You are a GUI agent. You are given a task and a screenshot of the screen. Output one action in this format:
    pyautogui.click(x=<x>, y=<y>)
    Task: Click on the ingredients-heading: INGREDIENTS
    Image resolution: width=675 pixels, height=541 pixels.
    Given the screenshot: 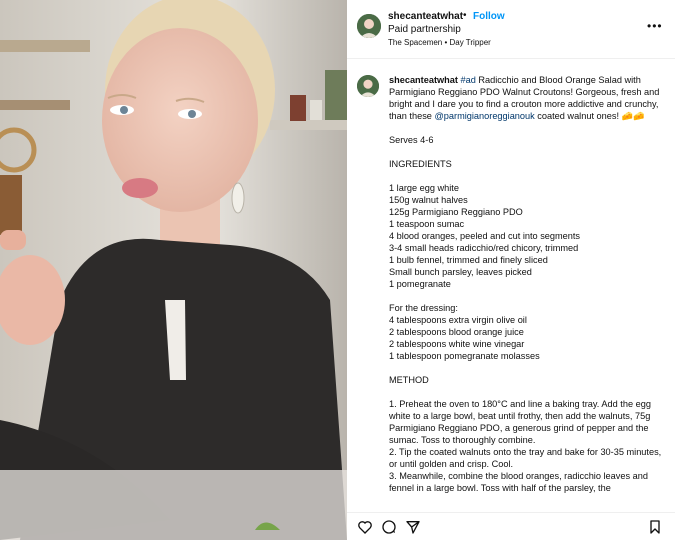 What is the action you would take?
    pyautogui.click(x=420, y=164)
    